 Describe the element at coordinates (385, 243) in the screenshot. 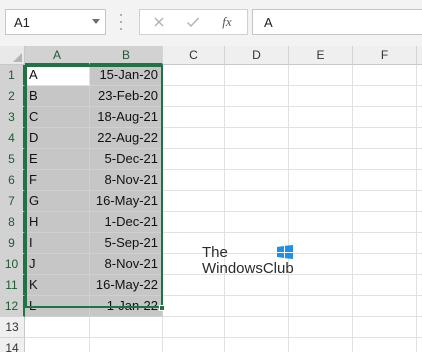

I see `cell-f9` at that location.